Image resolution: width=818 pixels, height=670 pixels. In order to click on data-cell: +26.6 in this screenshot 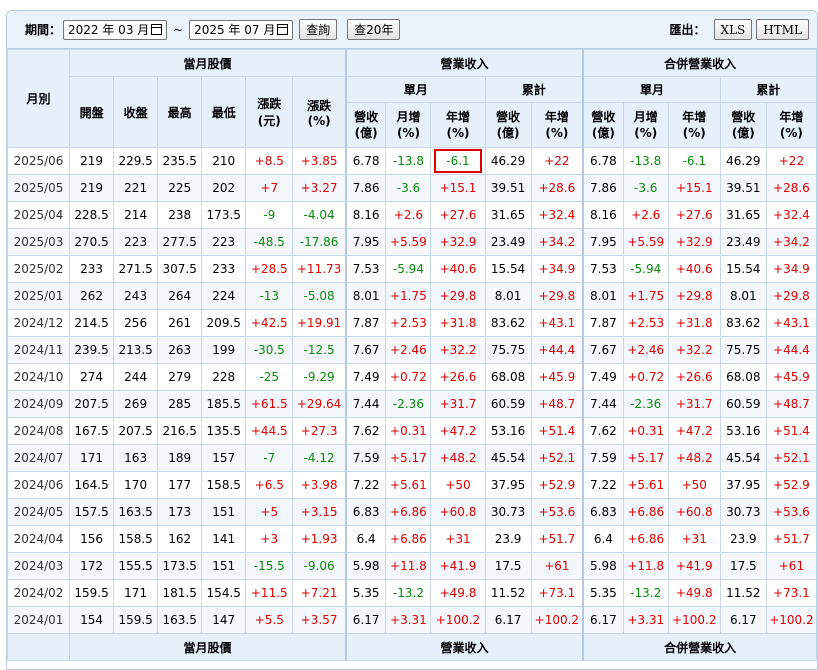, I will do `click(694, 377)`.